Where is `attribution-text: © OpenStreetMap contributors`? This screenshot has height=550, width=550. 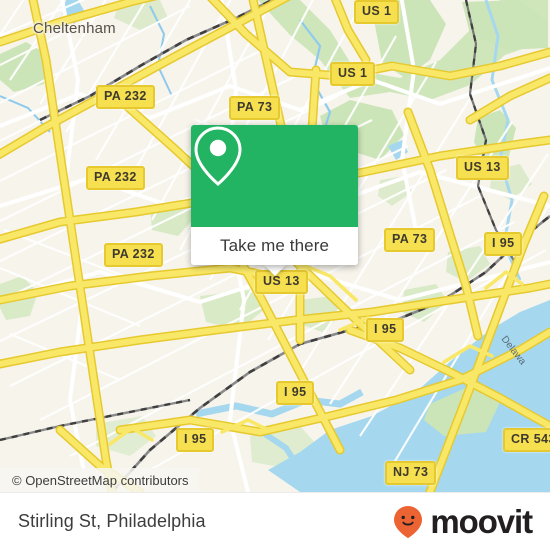
attribution-text: © OpenStreetMap contributors is located at coordinates (100, 480).